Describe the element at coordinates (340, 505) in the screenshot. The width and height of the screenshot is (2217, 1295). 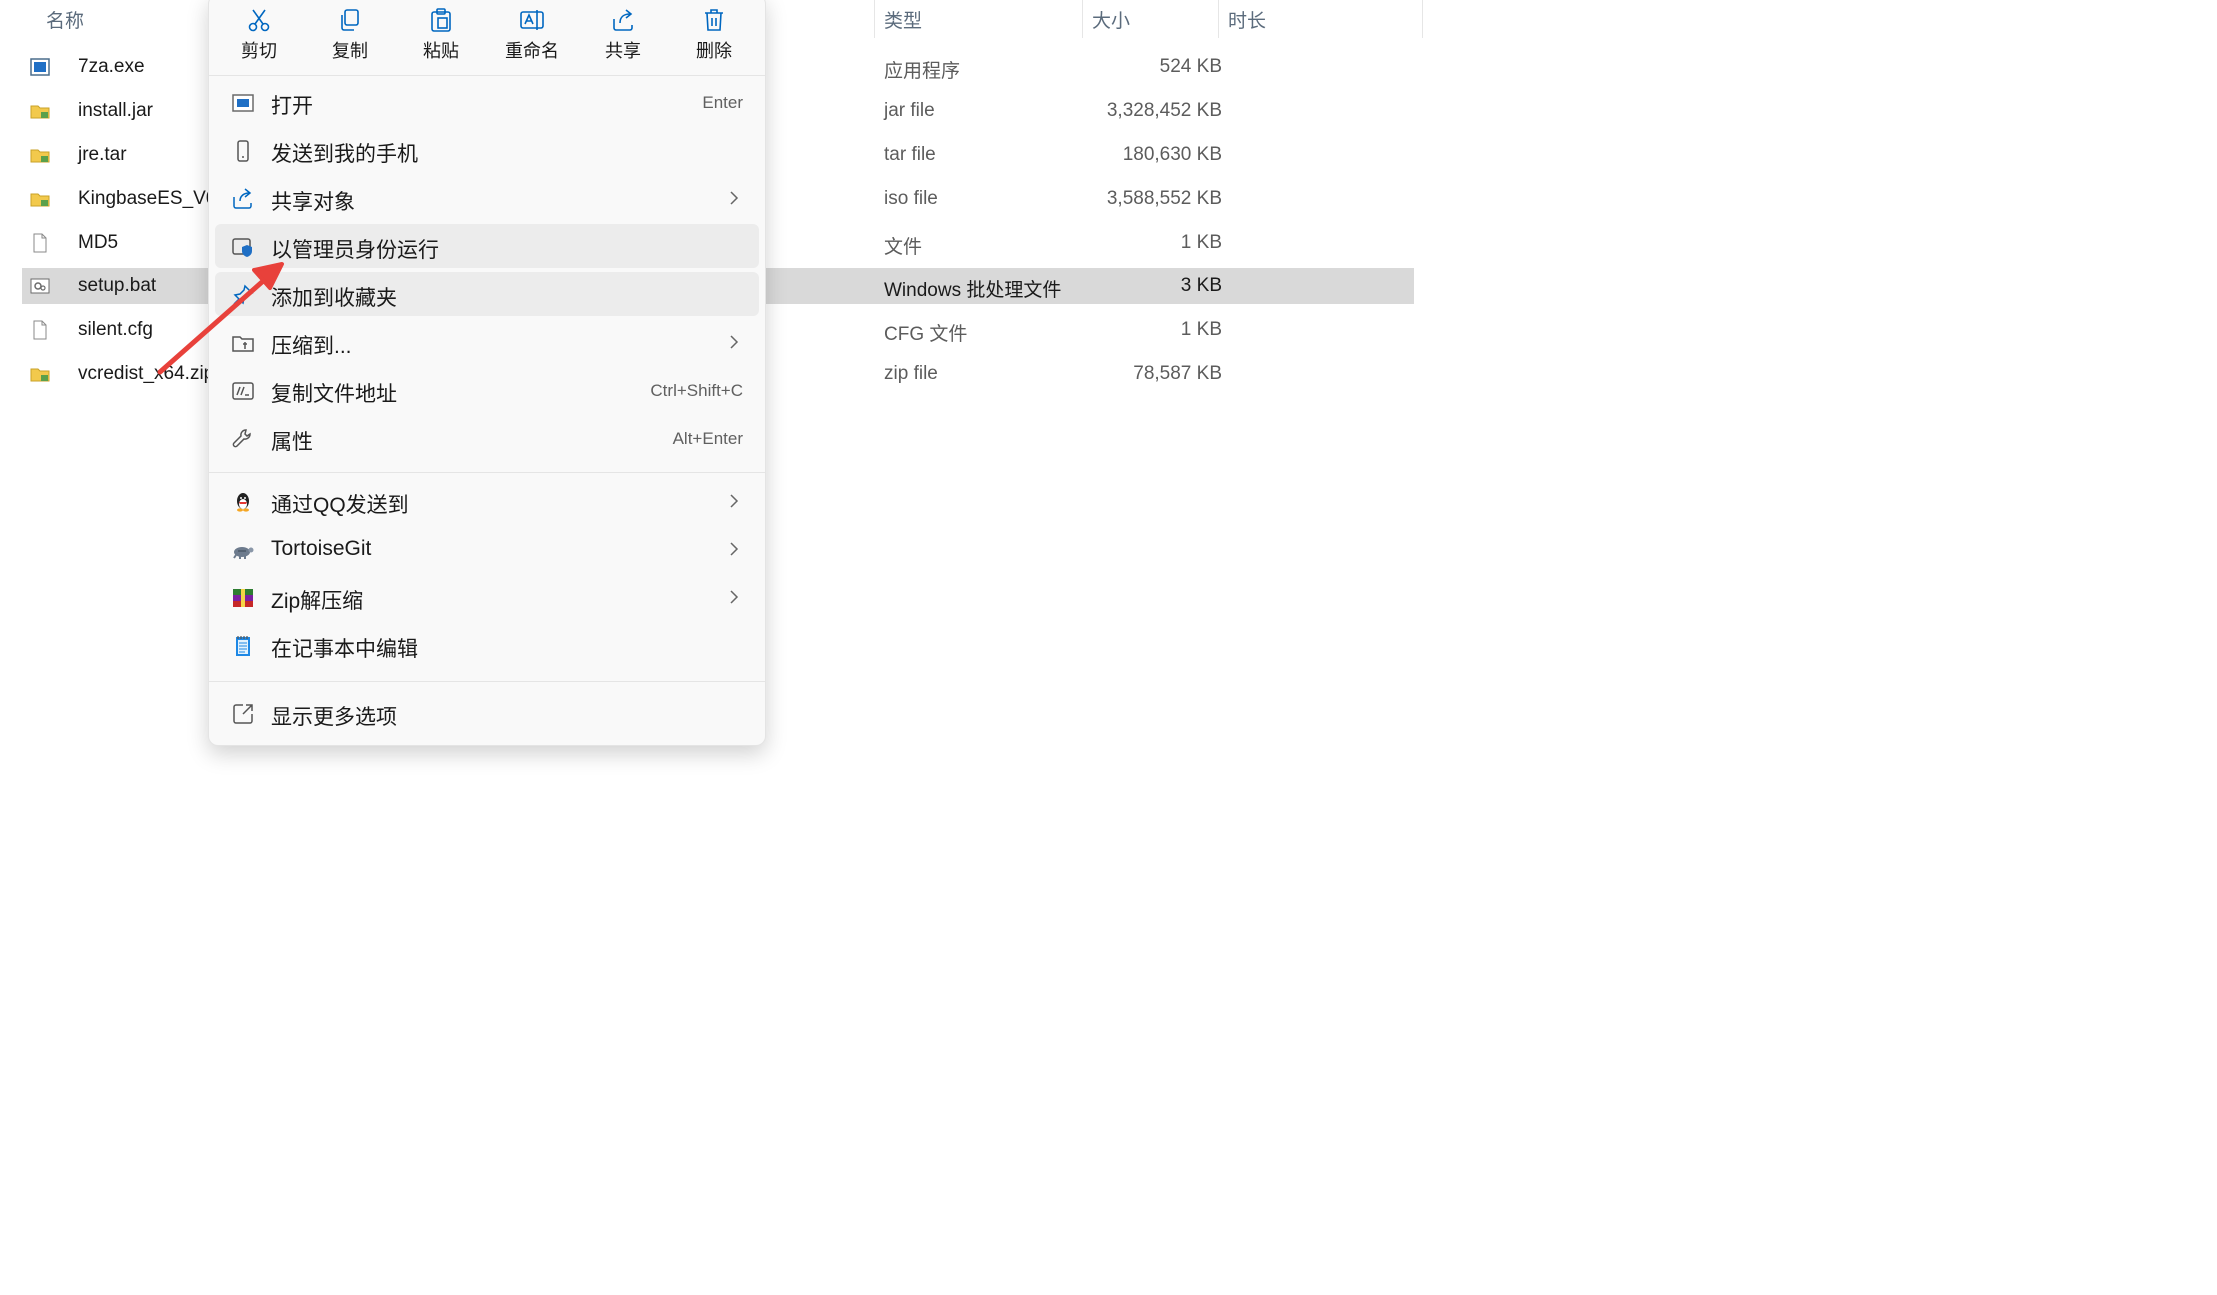
I see `menu-item-label: 通过QQ发送到` at that location.